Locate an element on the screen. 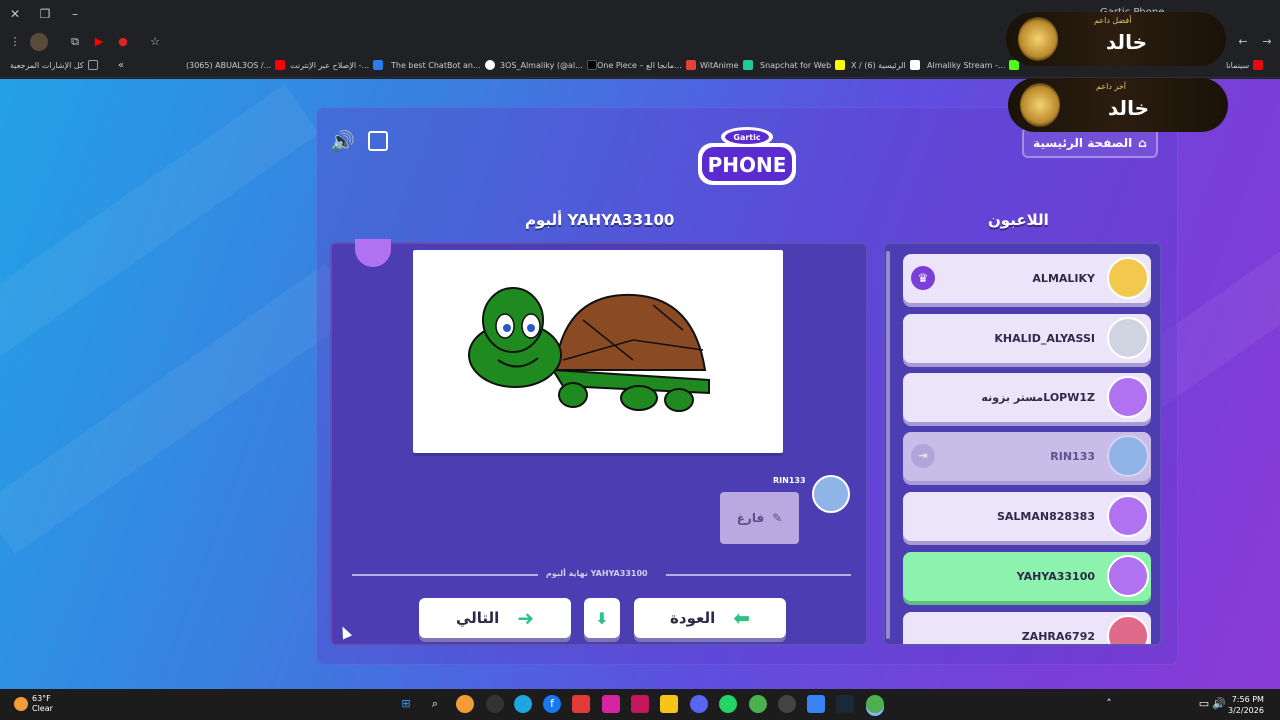 This screenshot has width=1280, height=720. empty-guess-bubble: فارغ ✎ is located at coordinates (759, 518).